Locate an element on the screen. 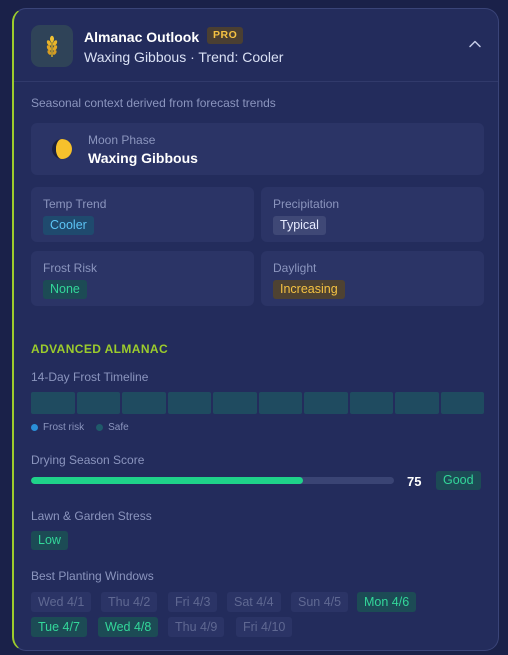 This screenshot has width=508, height=655. status-badge: None is located at coordinates (65, 289).